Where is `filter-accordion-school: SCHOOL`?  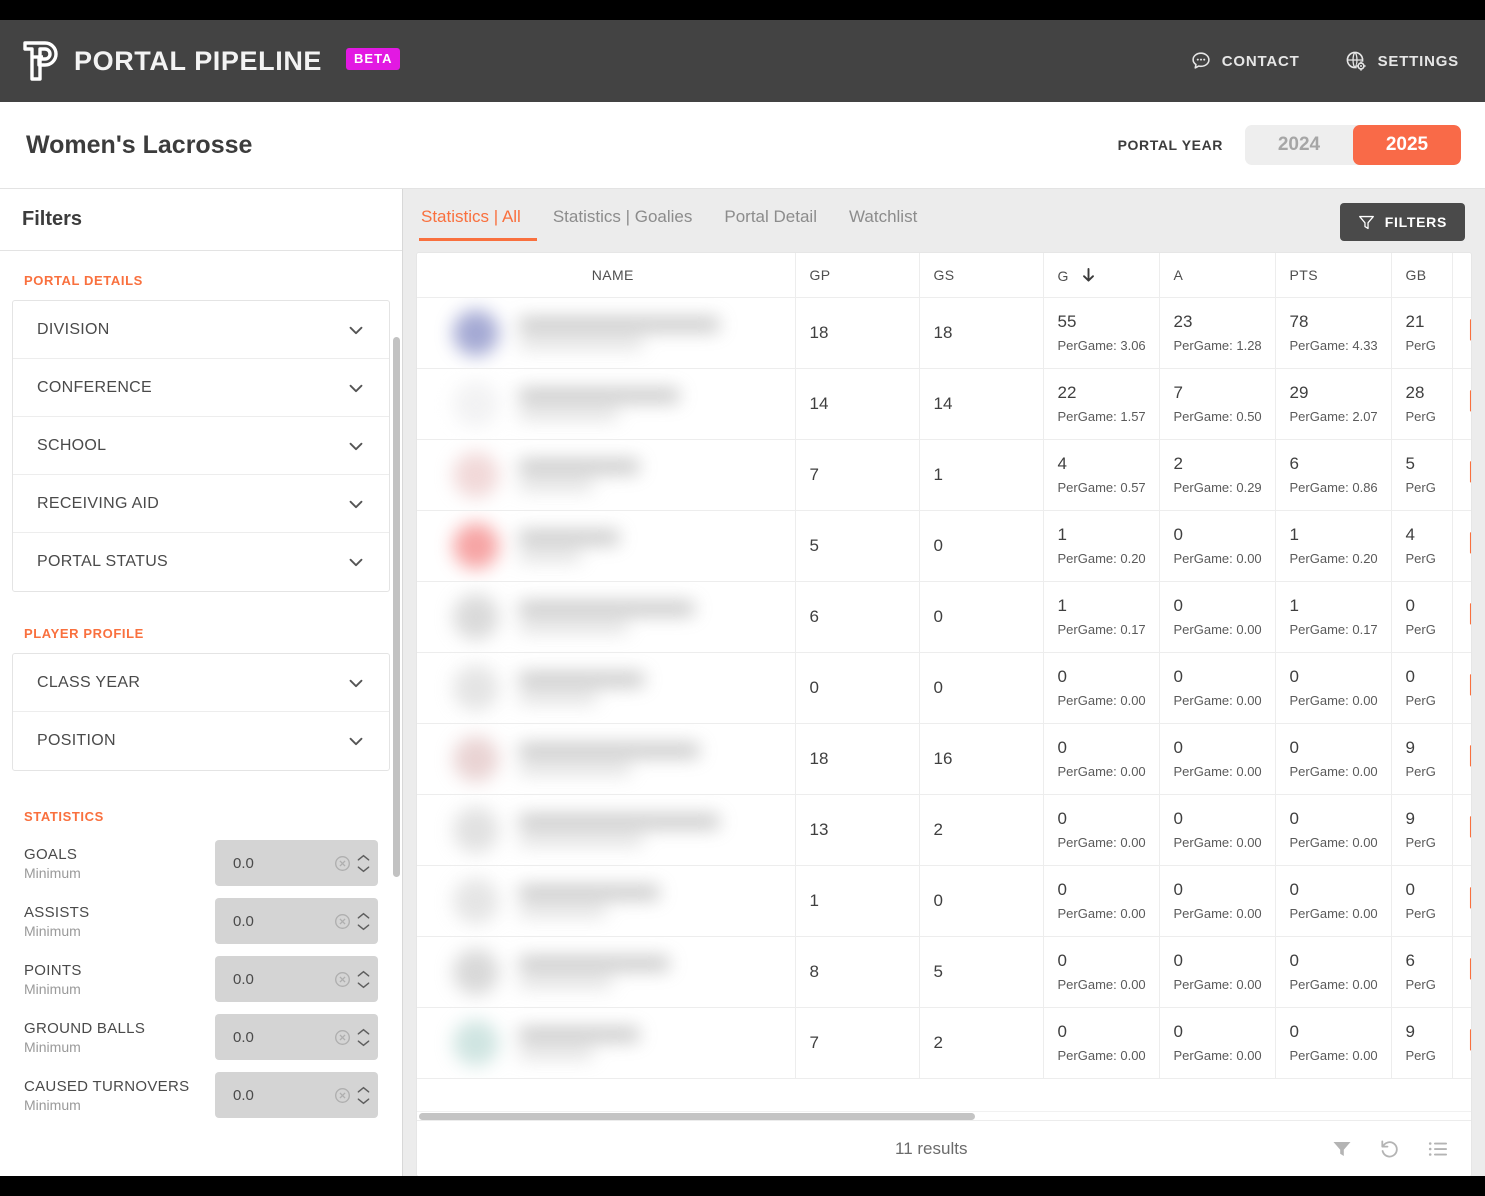 filter-accordion-school: SCHOOL is located at coordinates (201, 446).